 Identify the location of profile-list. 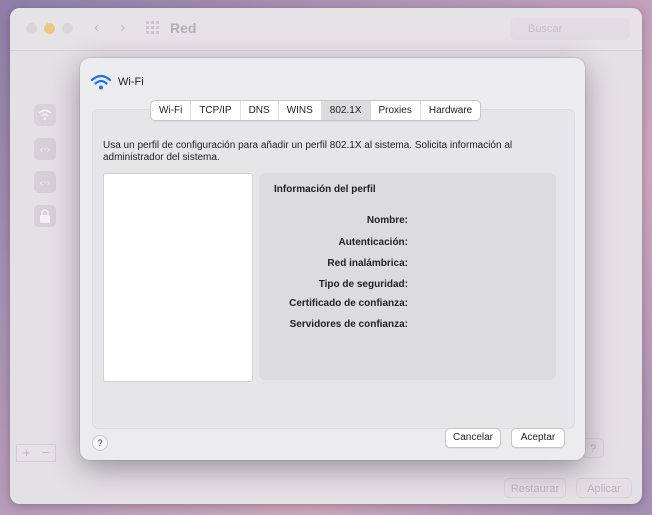
(178, 277).